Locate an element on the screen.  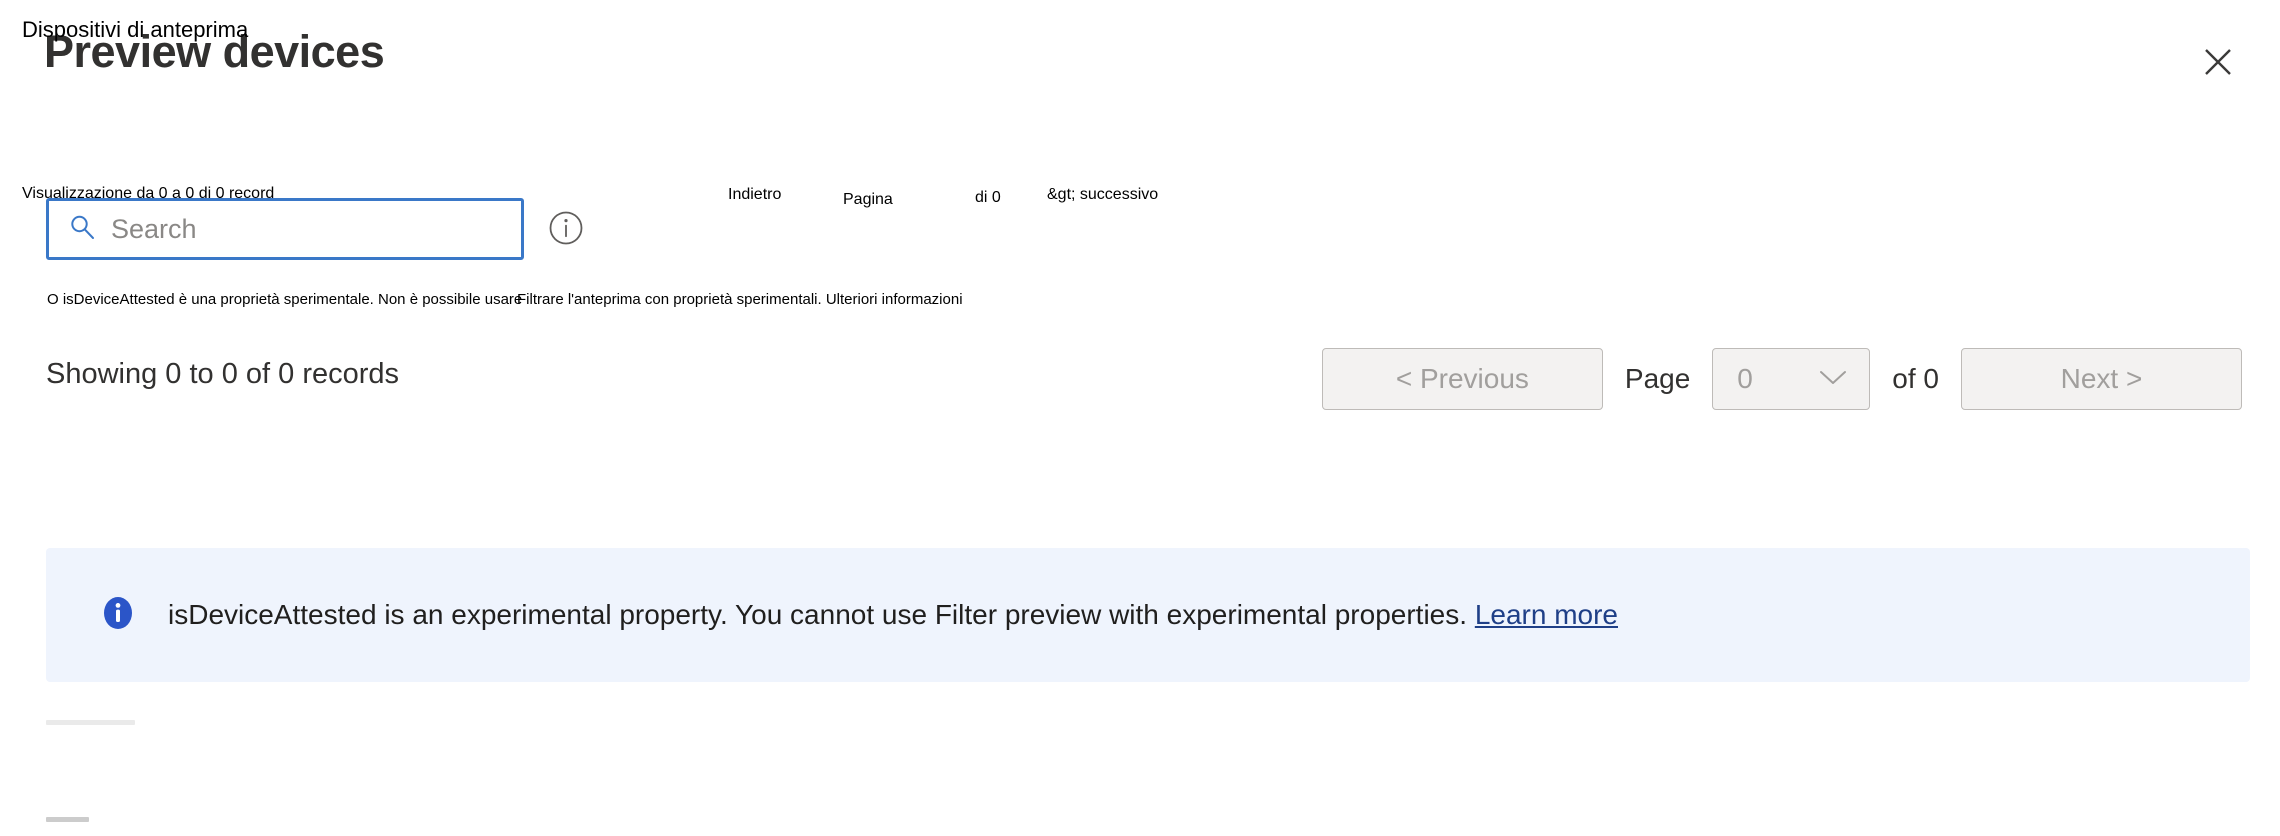
info-filled-icon is located at coordinates (118, 615).